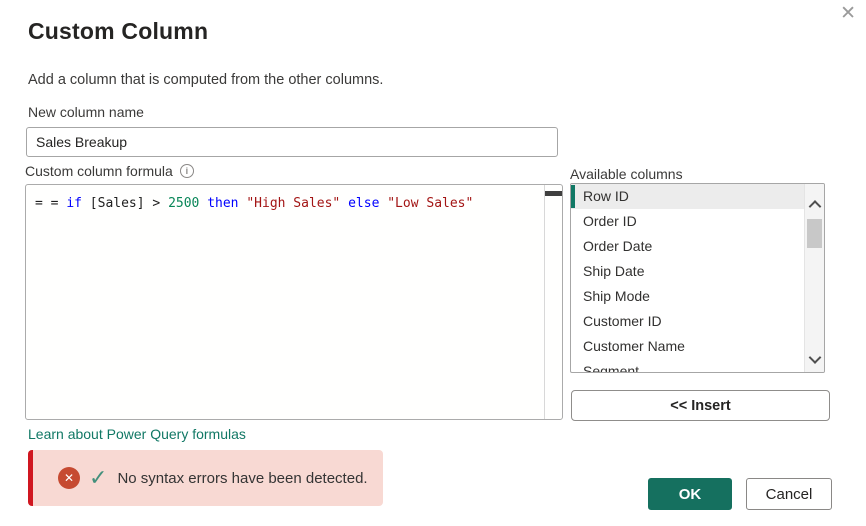 The image size is (866, 526). Describe the element at coordinates (242, 478) in the screenshot. I see `status-message: No syntax errors have been detected.` at that location.